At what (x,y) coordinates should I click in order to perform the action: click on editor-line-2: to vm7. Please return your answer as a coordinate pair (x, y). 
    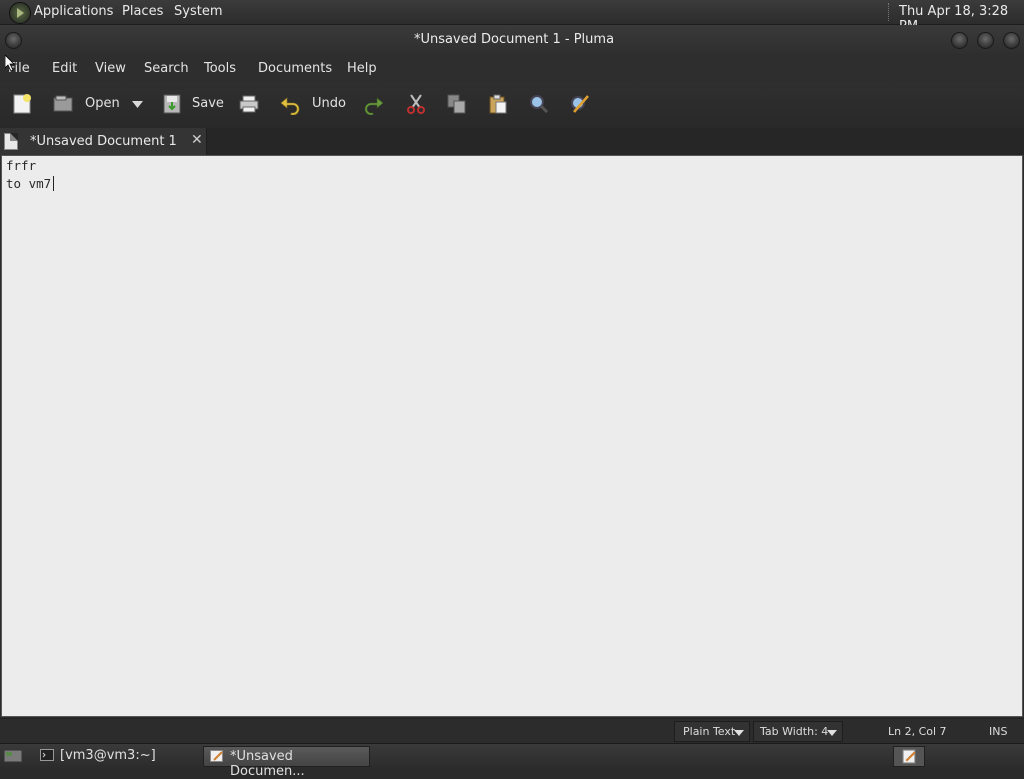
    Looking at the image, I should click on (29, 183).